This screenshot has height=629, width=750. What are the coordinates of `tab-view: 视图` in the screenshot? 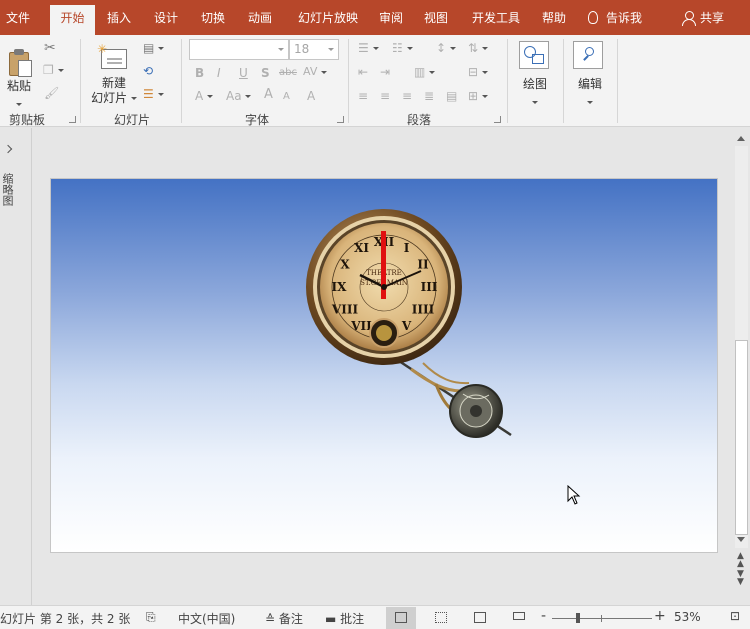 It's located at (436, 17).